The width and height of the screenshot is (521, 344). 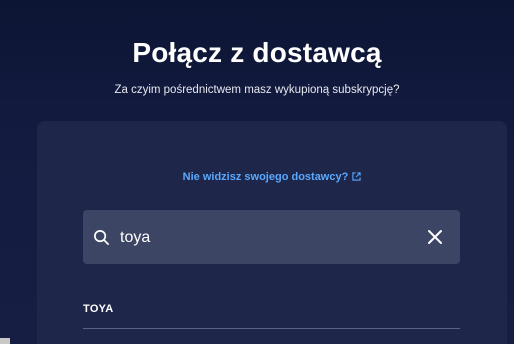 What do you see at coordinates (257, 52) in the screenshot?
I see `page-title: Połącz z dostawcą` at bounding box center [257, 52].